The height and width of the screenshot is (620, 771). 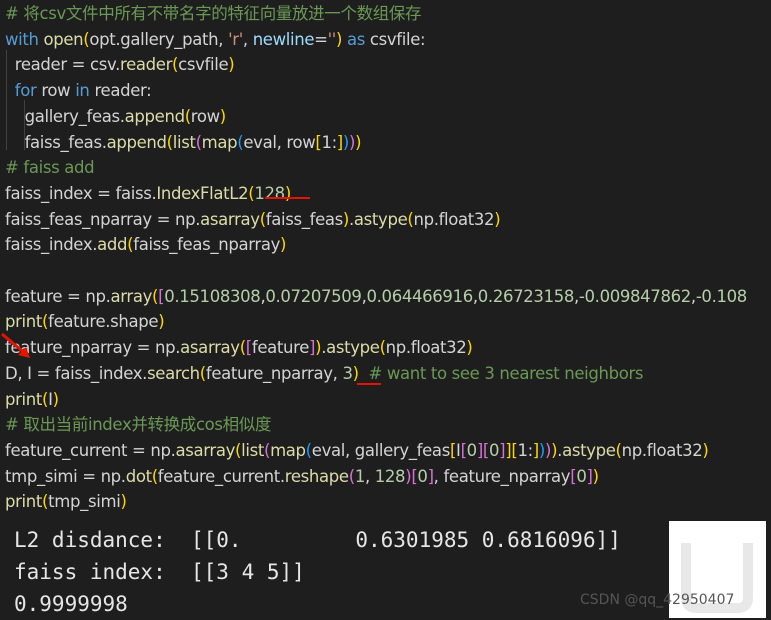 I want to click on code-line: print(feature.shape), so click(x=388, y=321).